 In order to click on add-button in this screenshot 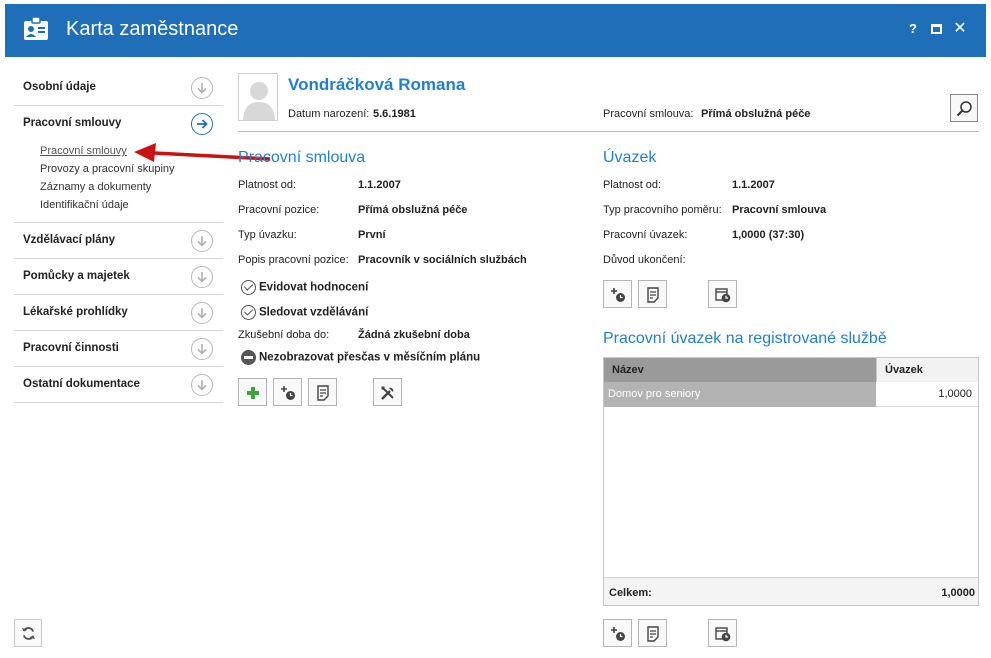, I will do `click(252, 392)`.